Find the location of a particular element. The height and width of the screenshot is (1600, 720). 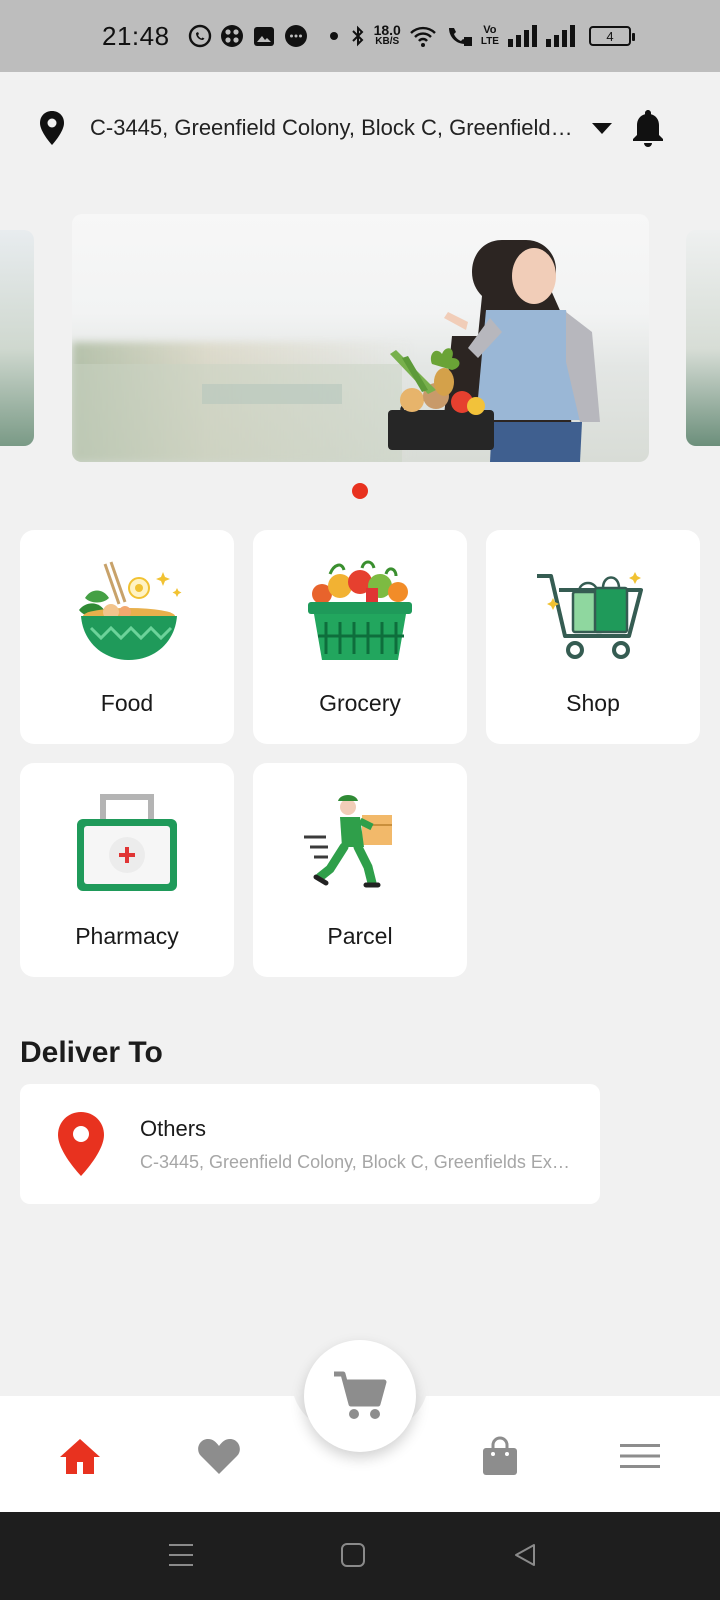

bell-icon is located at coordinates (648, 128).